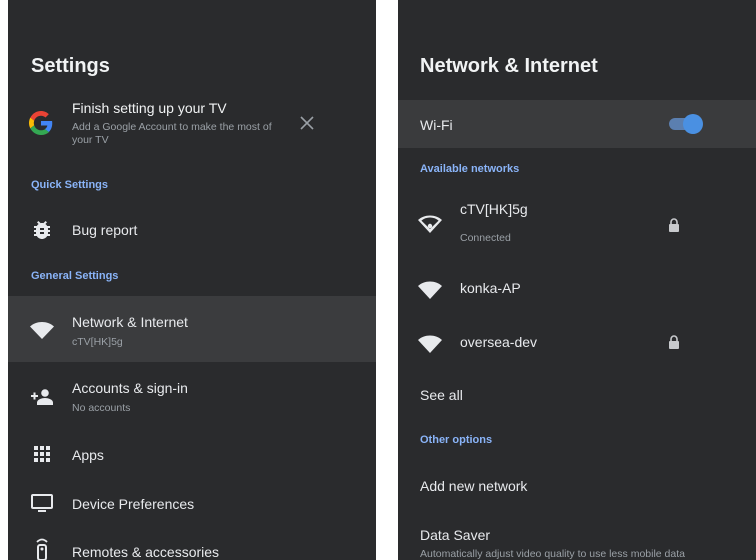 This screenshot has height=560, width=756. I want to click on setup-title: Finish setting up your TV, so click(149, 108).